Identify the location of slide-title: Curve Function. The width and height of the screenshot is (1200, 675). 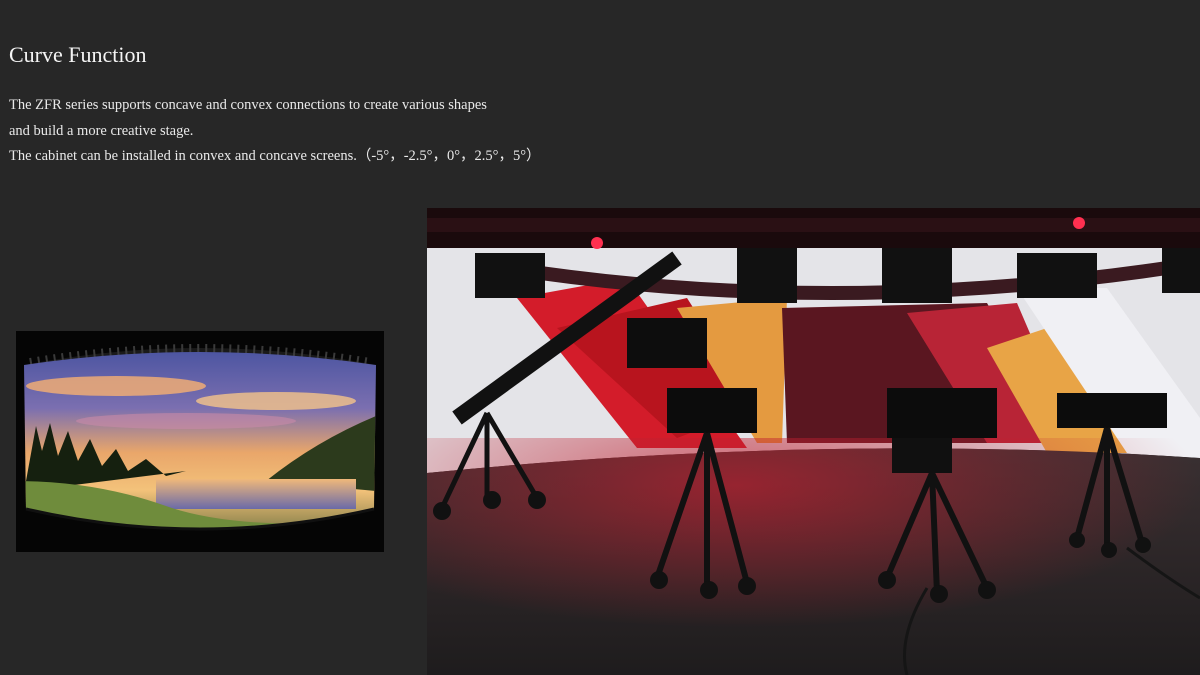
(78, 54).